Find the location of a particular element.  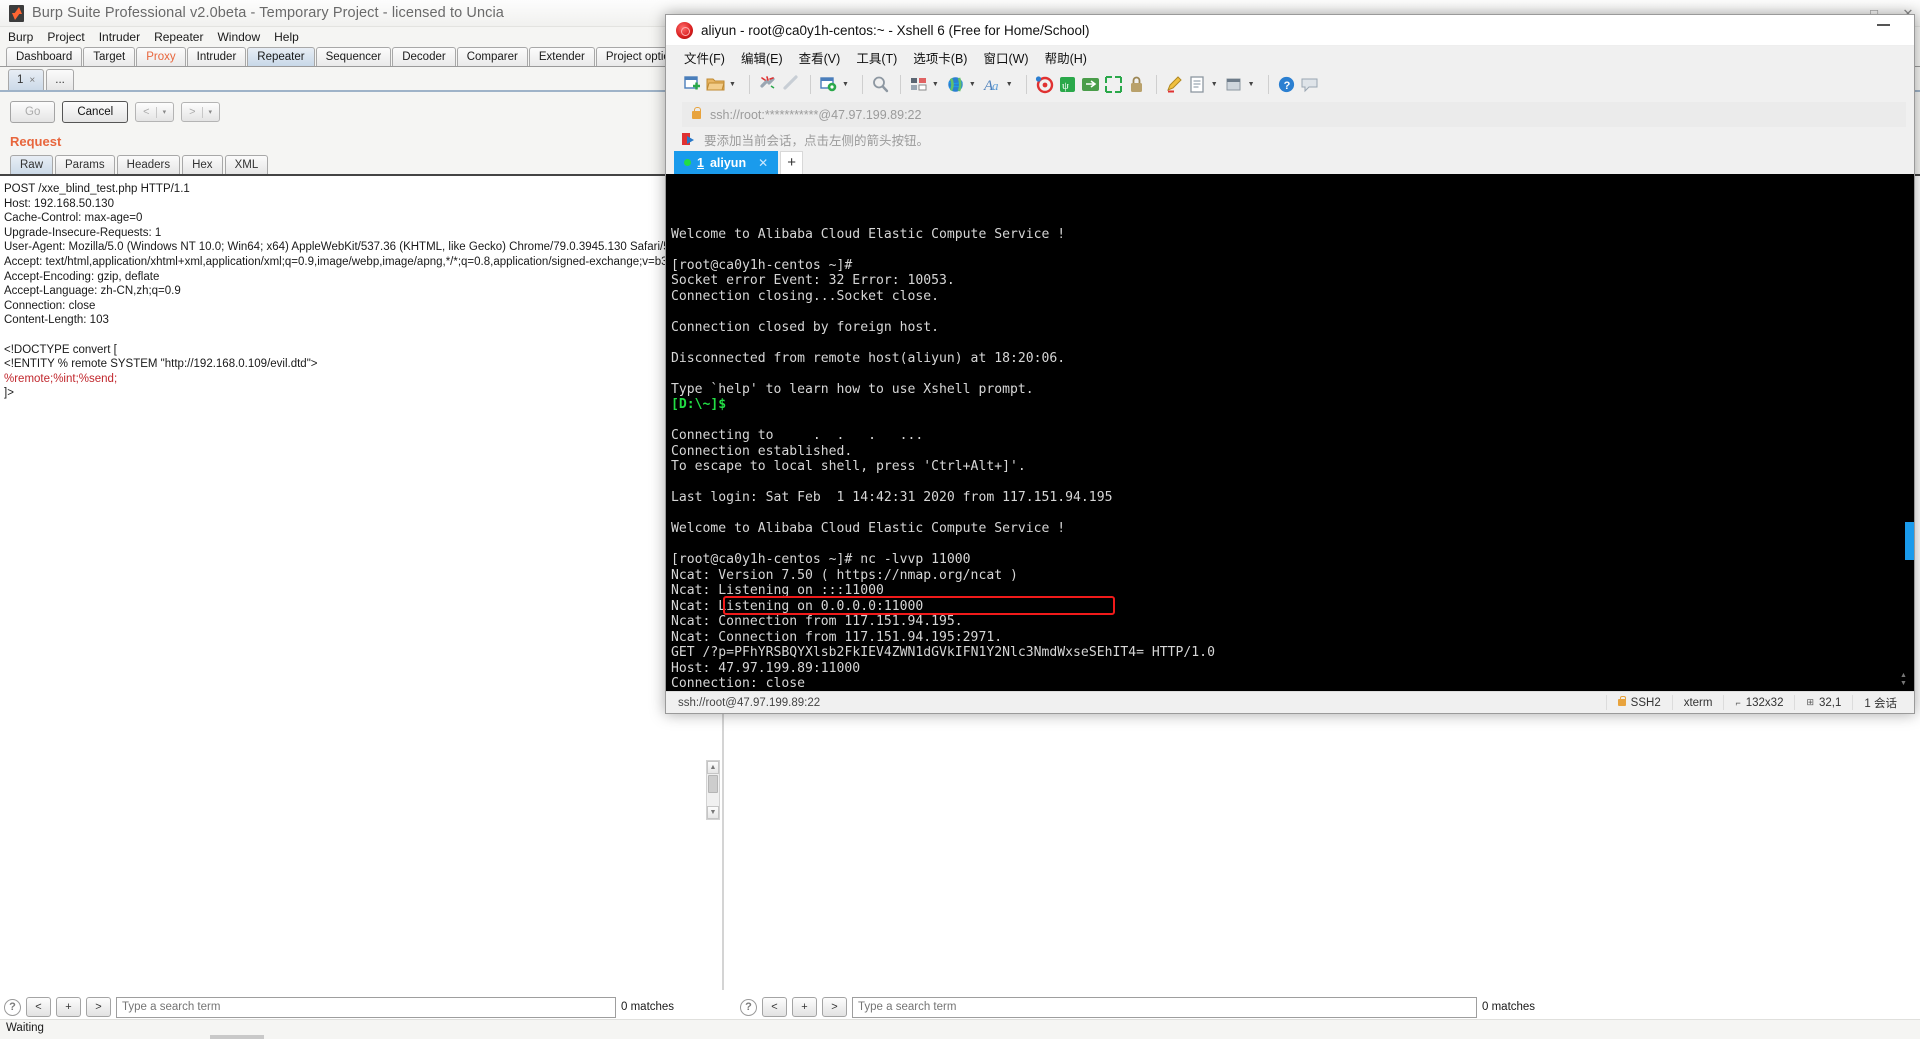

open-session-dropdown-icon: ▼ is located at coordinates (732, 84).